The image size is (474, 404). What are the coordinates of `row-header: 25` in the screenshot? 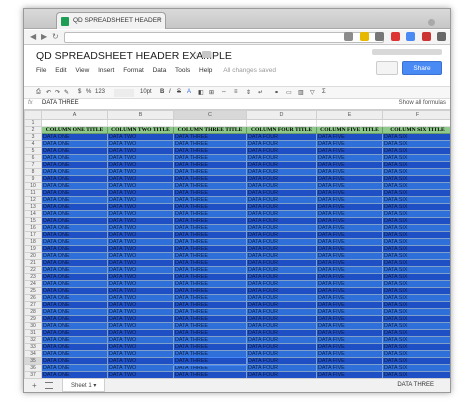 It's located at (33, 291).